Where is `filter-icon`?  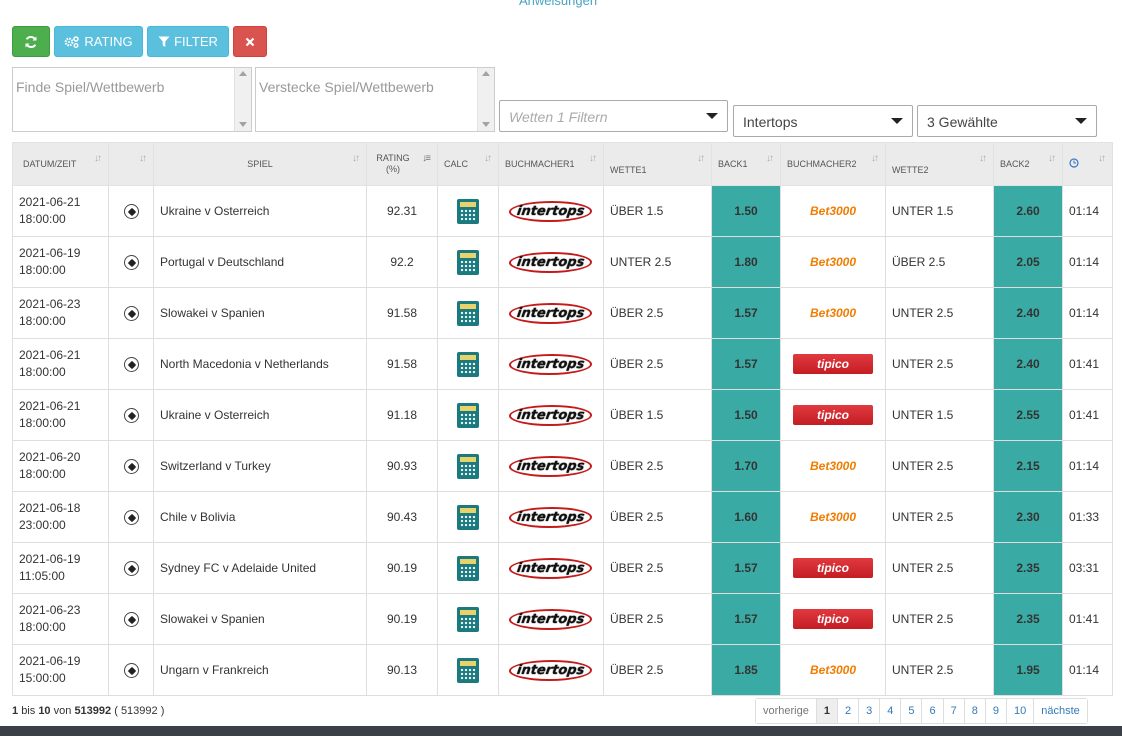 filter-icon is located at coordinates (164, 42).